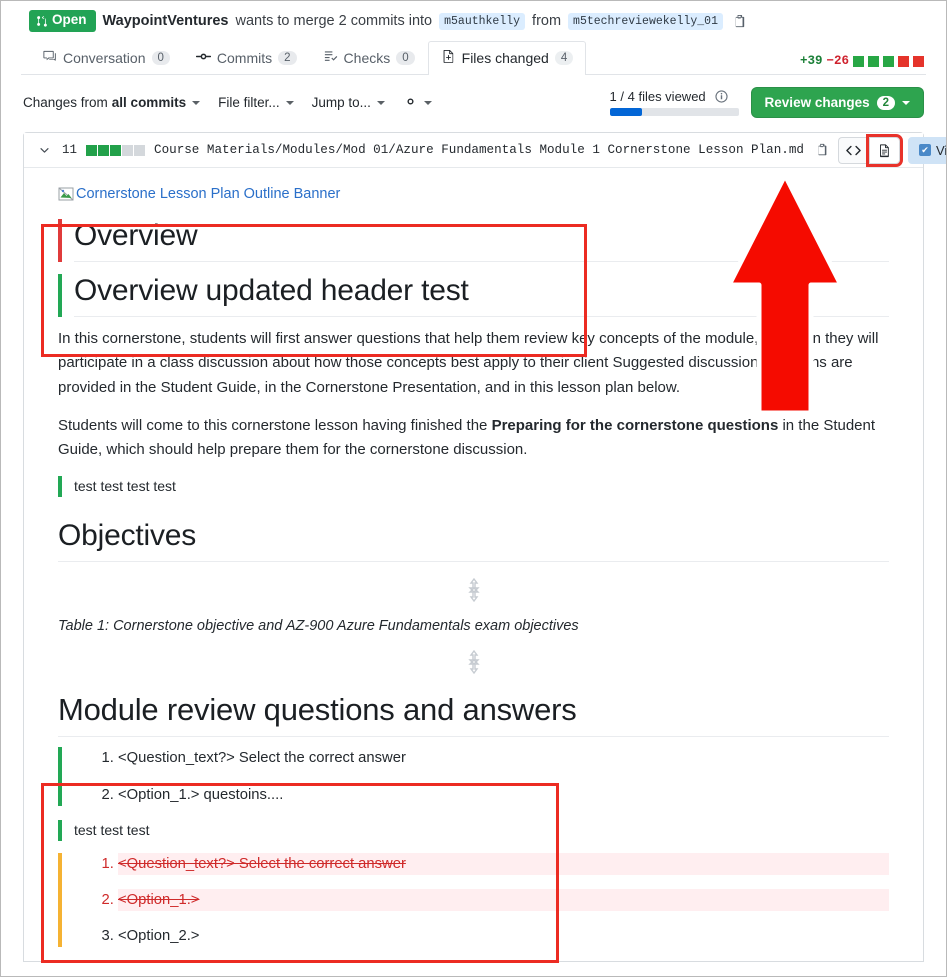 This screenshot has height=977, width=947. What do you see at coordinates (564, 58) in the screenshot?
I see `tab-files-changed-count: 4` at bounding box center [564, 58].